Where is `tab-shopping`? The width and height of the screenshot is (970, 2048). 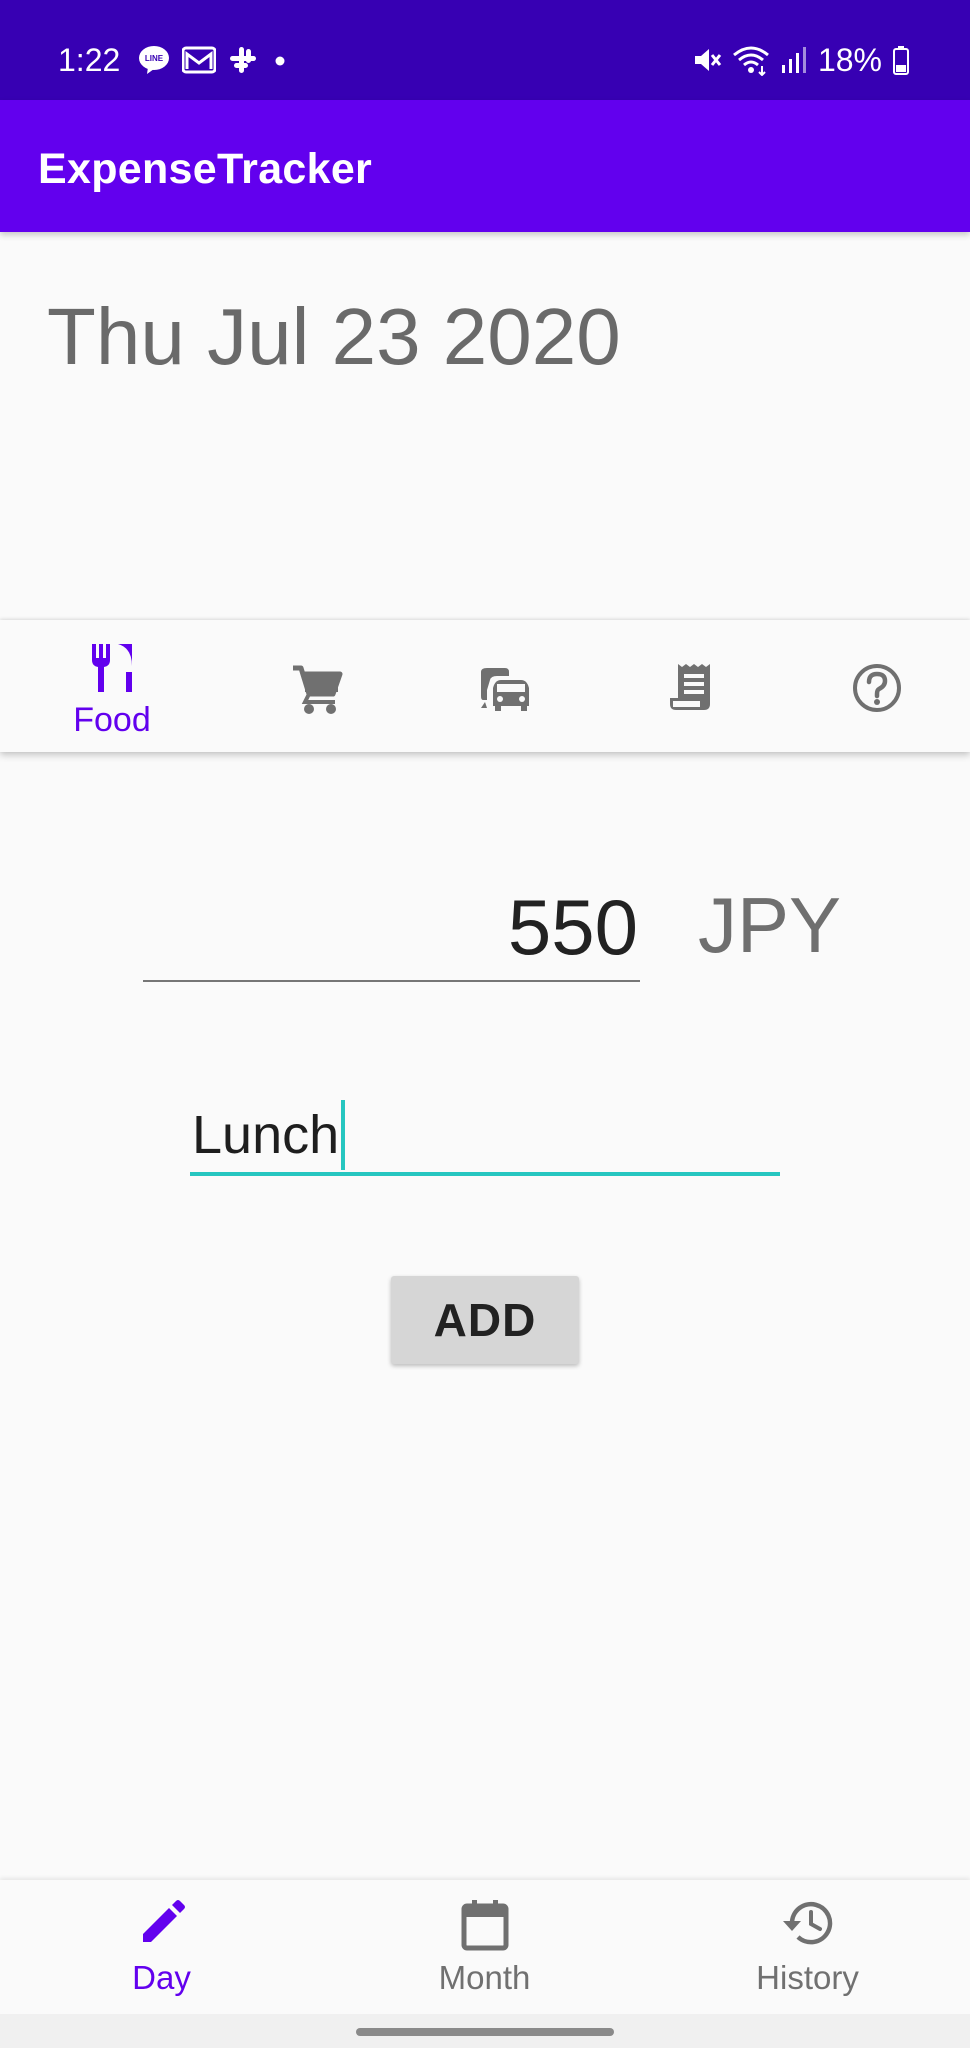 tab-shopping is located at coordinates (317, 686).